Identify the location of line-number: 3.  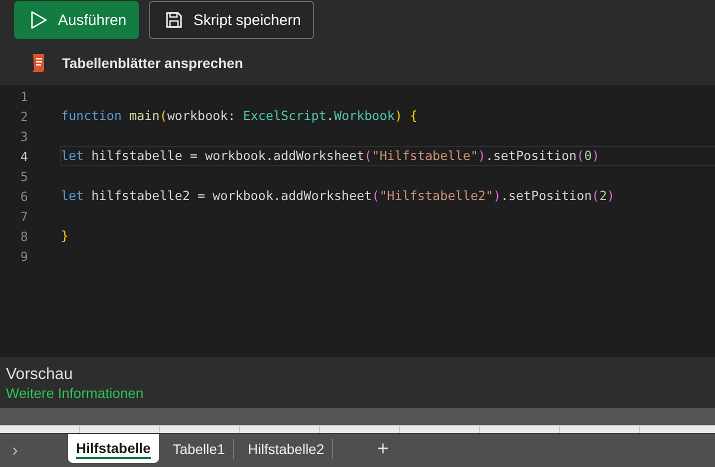
(23, 136).